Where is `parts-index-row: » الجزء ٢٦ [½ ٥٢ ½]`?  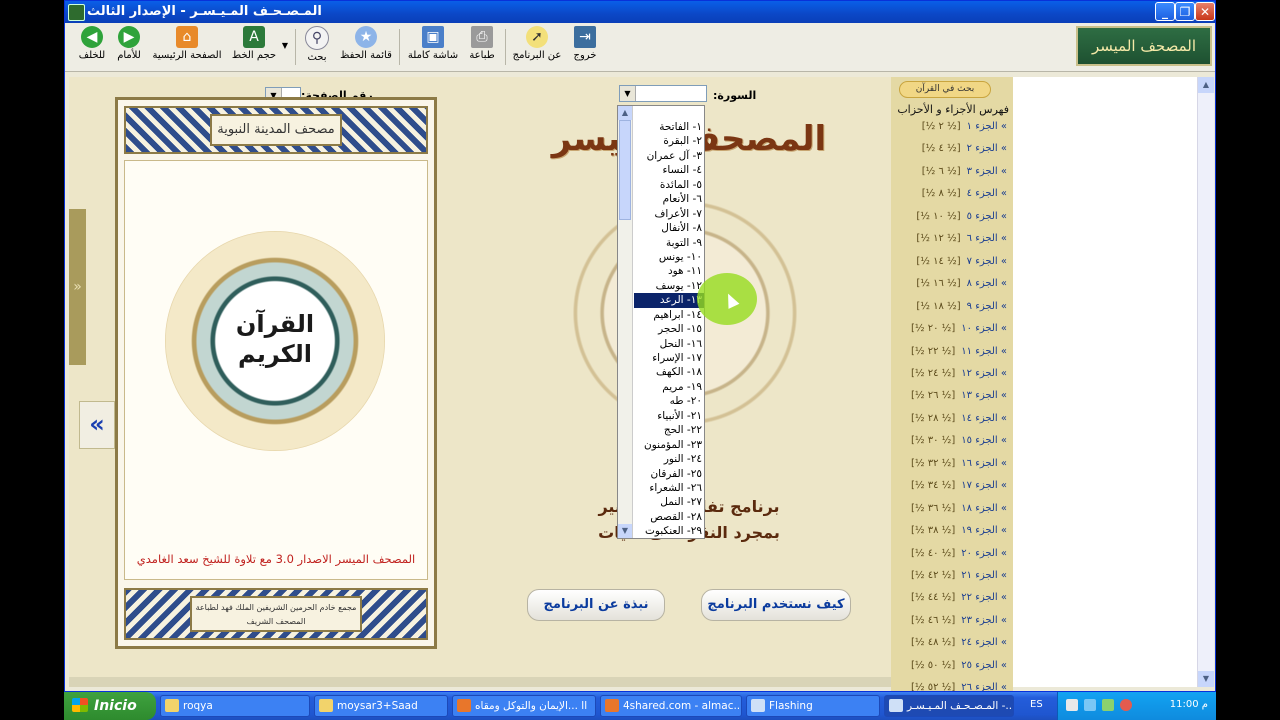 parts-index-row: » الجزء ٢٦ [½ ٥٢ ½] is located at coordinates (951, 686).